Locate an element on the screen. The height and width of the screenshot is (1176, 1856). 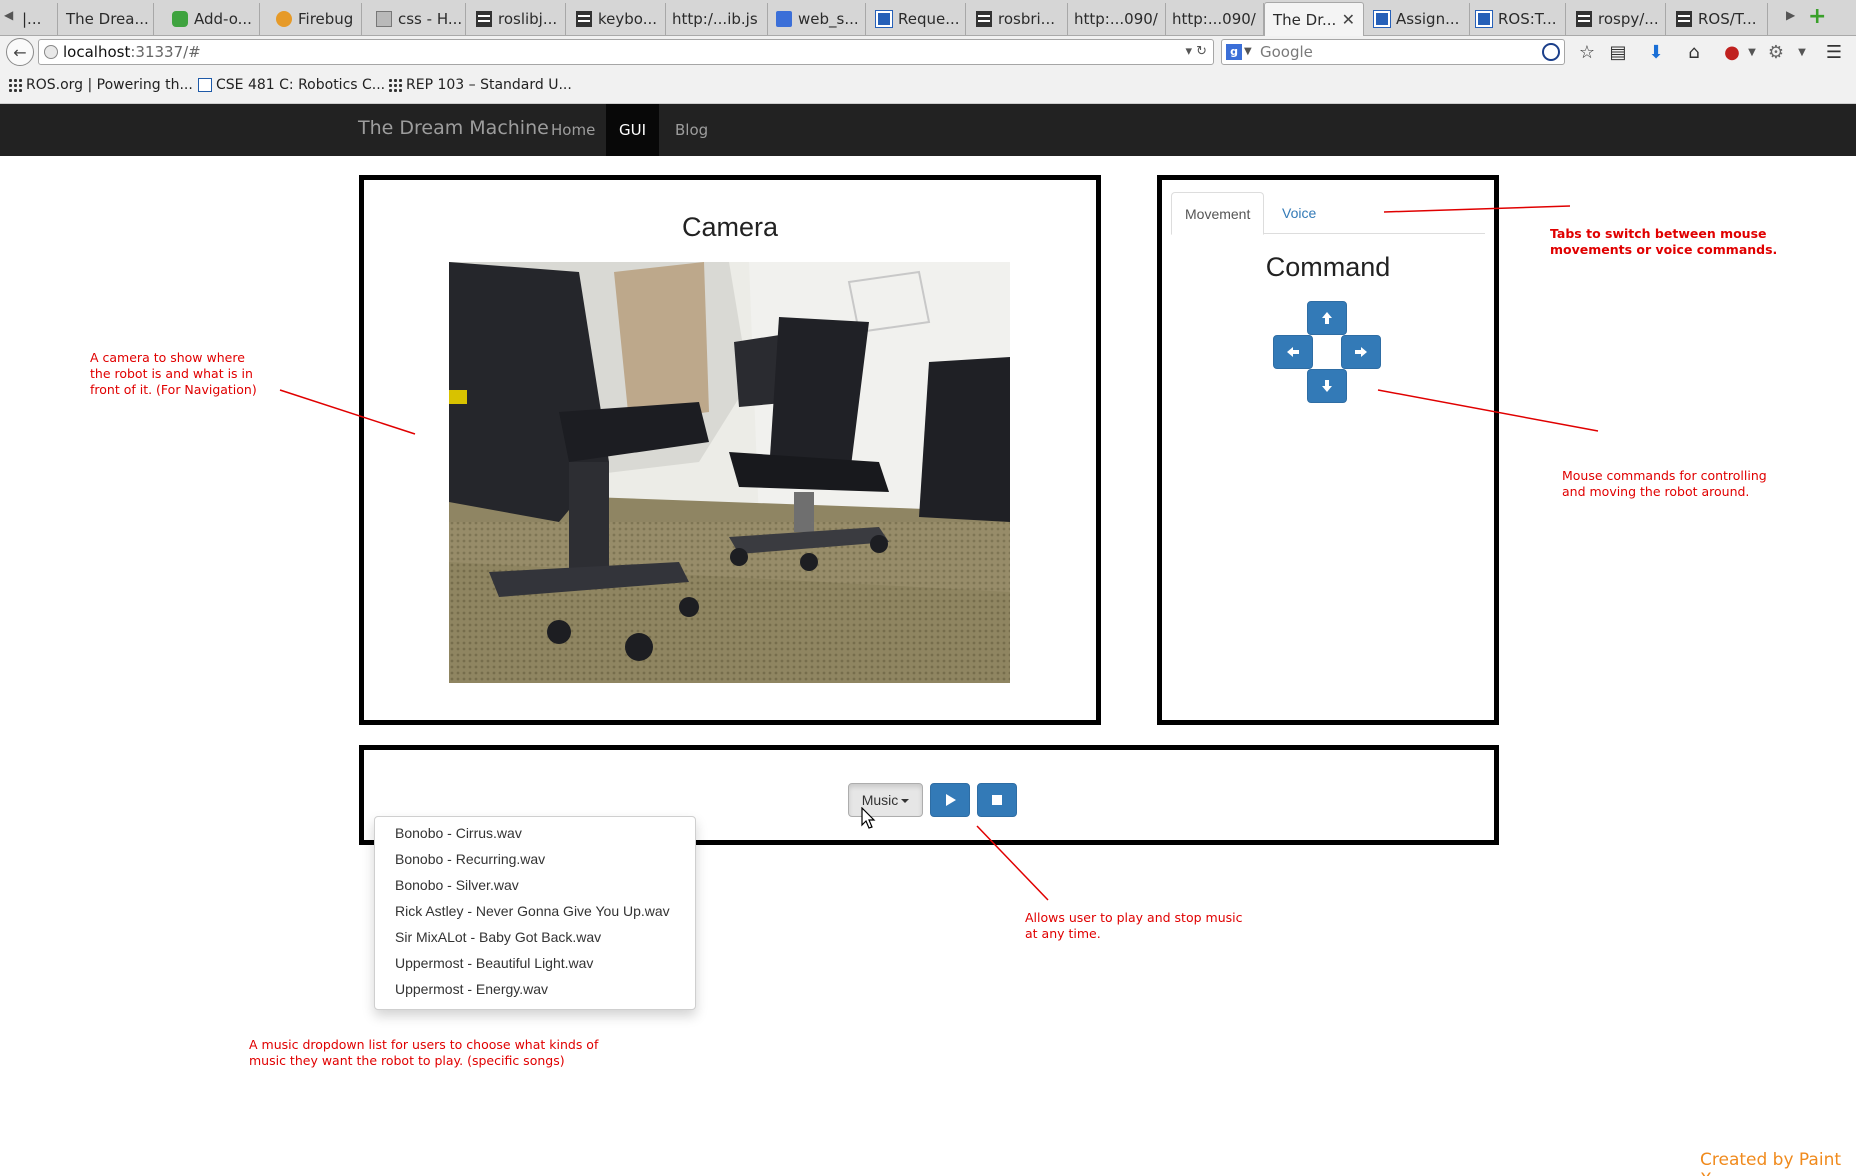
music-dropdown-label: Music is located at coordinates (880, 800).